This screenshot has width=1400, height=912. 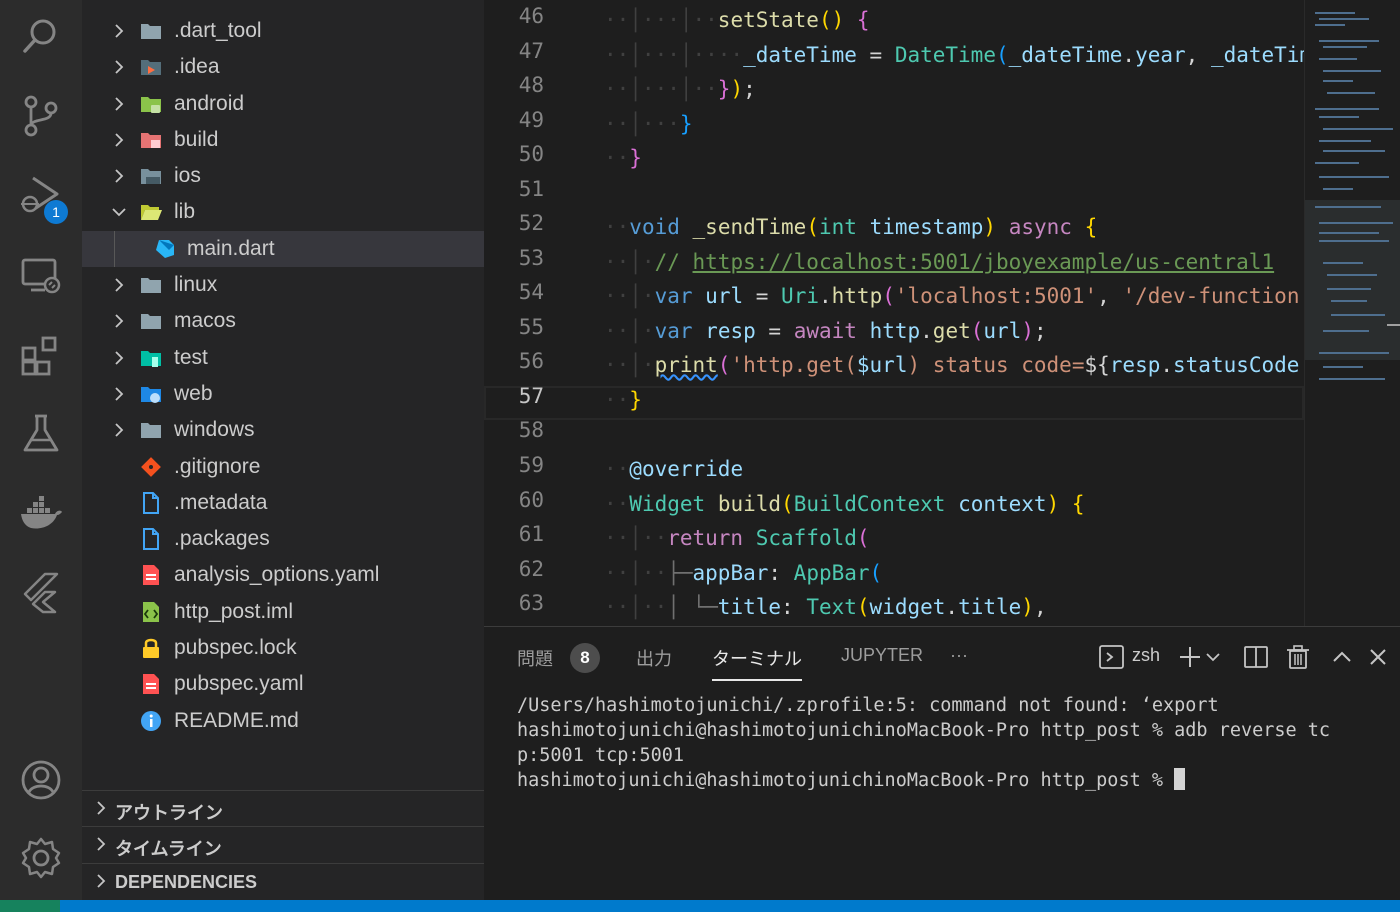 I want to click on tree-item-label: http_post.iml, so click(x=234, y=611).